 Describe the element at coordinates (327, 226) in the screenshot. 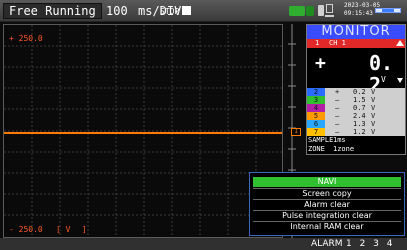

I see `navi-item-internal-ram-clear: Internal RAM clear` at that location.